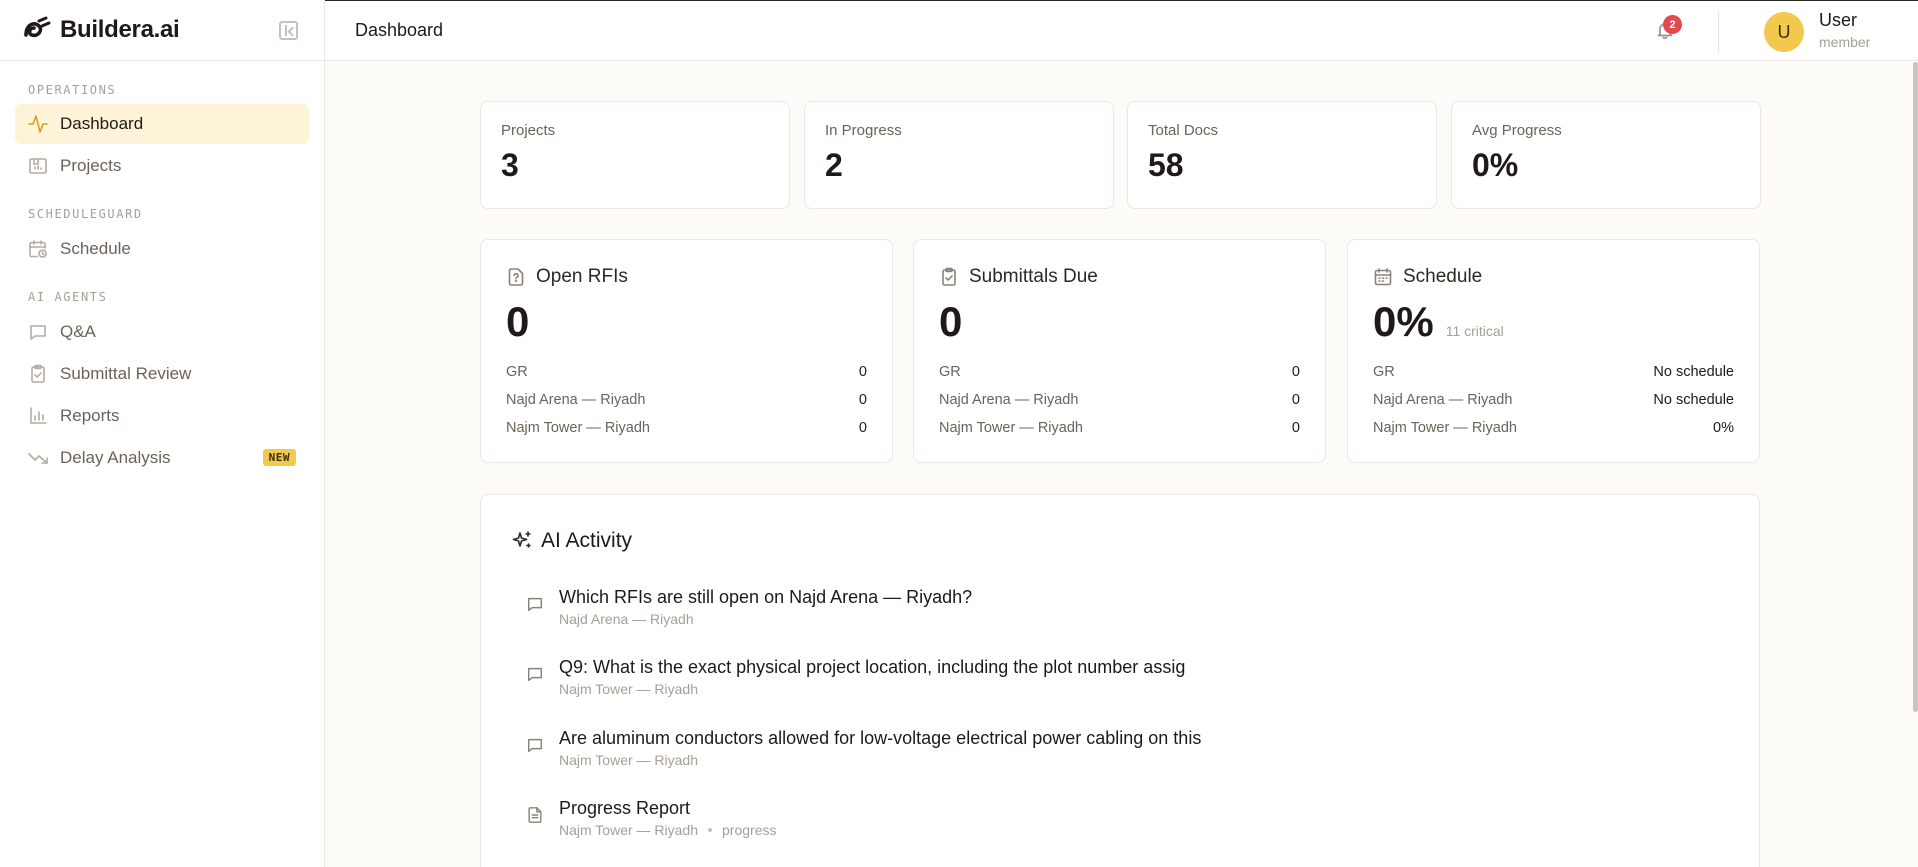  What do you see at coordinates (587, 540) in the screenshot?
I see `ai-activity-title: AI Activity` at bounding box center [587, 540].